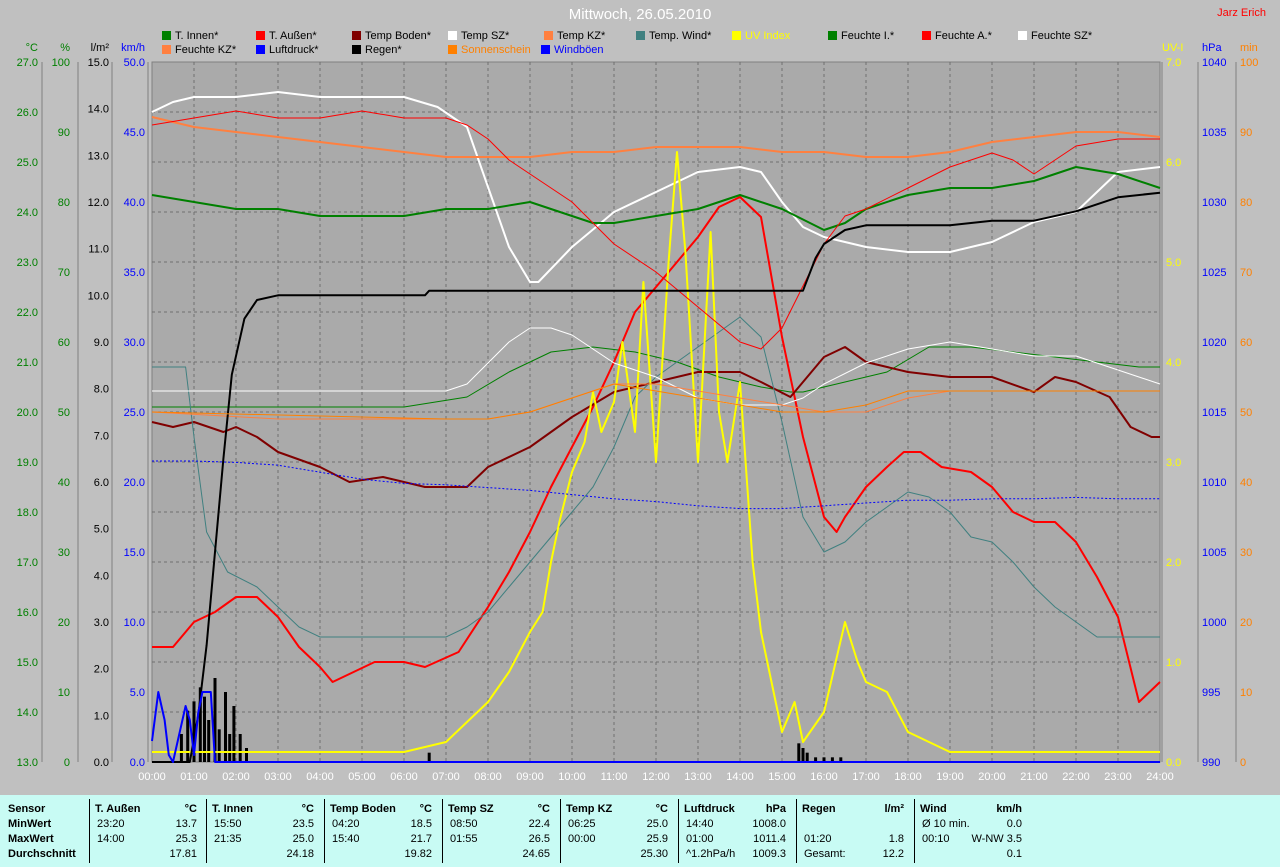 The width and height of the screenshot is (1280, 867). What do you see at coordinates (134, 413) in the screenshot?
I see `tick-label-wind: 25.0` at bounding box center [134, 413].